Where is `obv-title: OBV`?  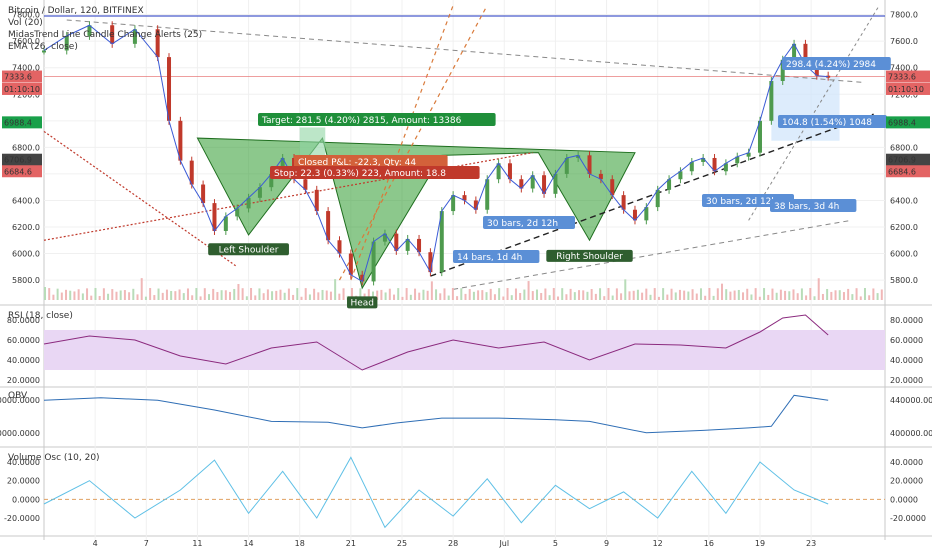
obv-title: OBV is located at coordinates (18, 396).